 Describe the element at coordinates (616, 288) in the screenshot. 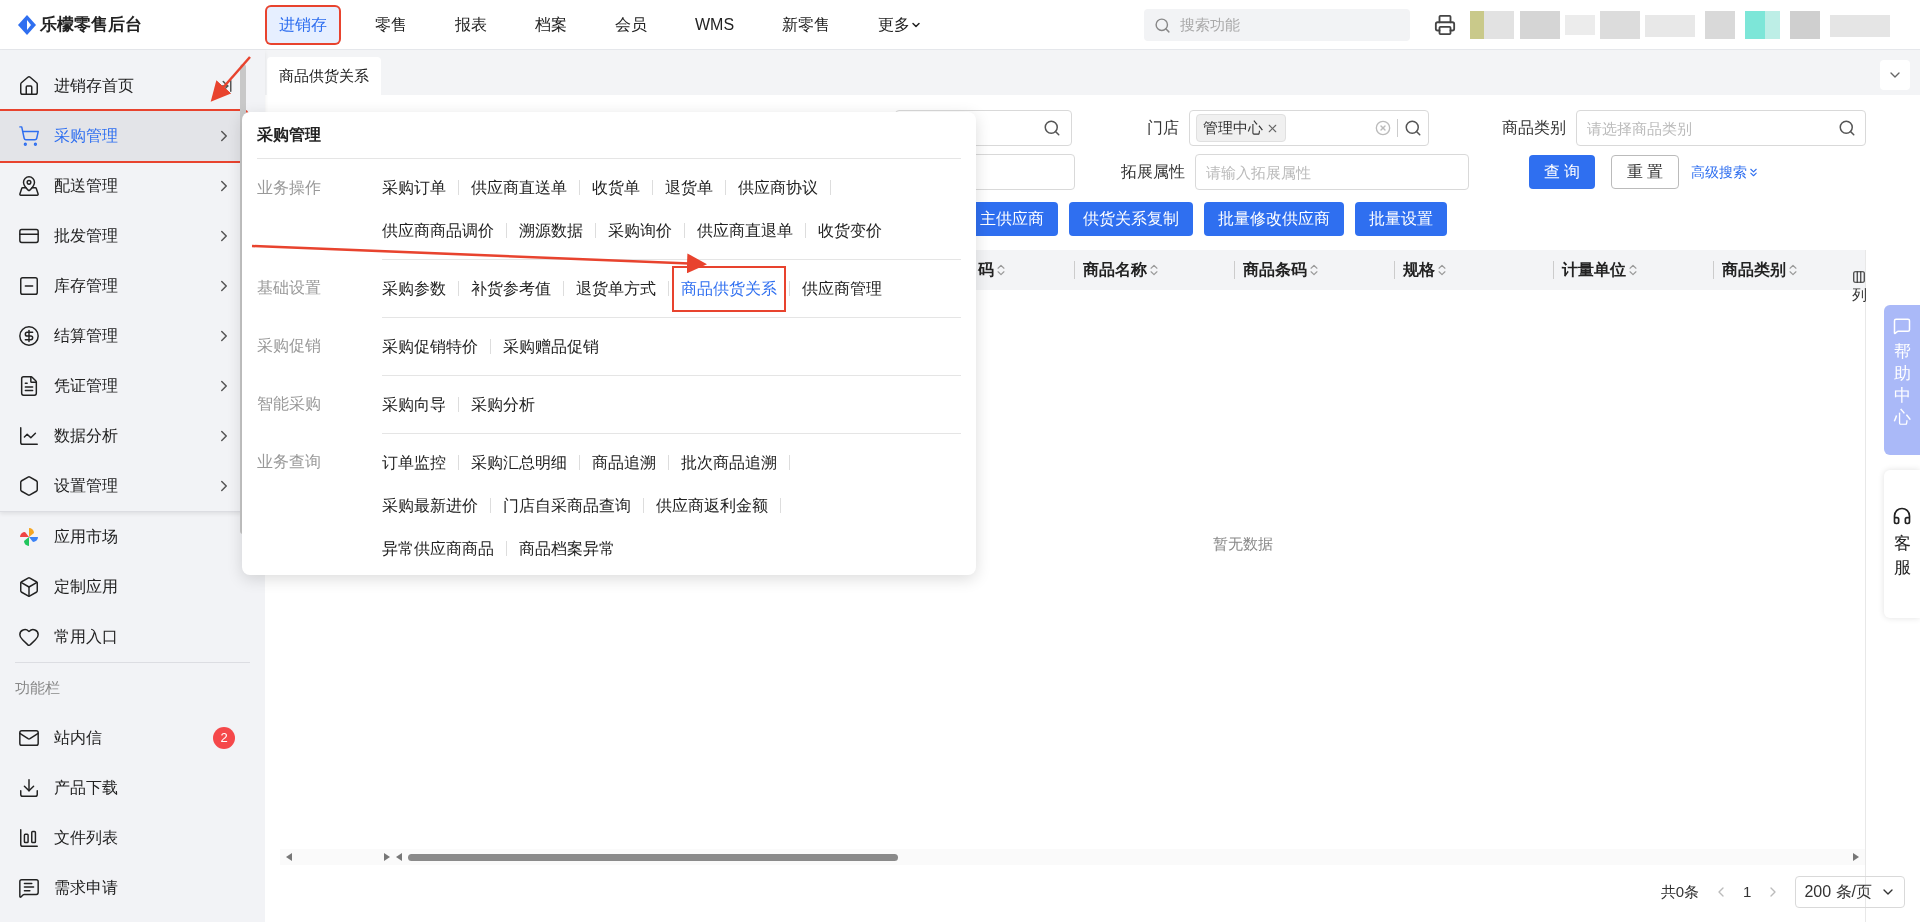

I see `menu-link: 退货单方式` at that location.